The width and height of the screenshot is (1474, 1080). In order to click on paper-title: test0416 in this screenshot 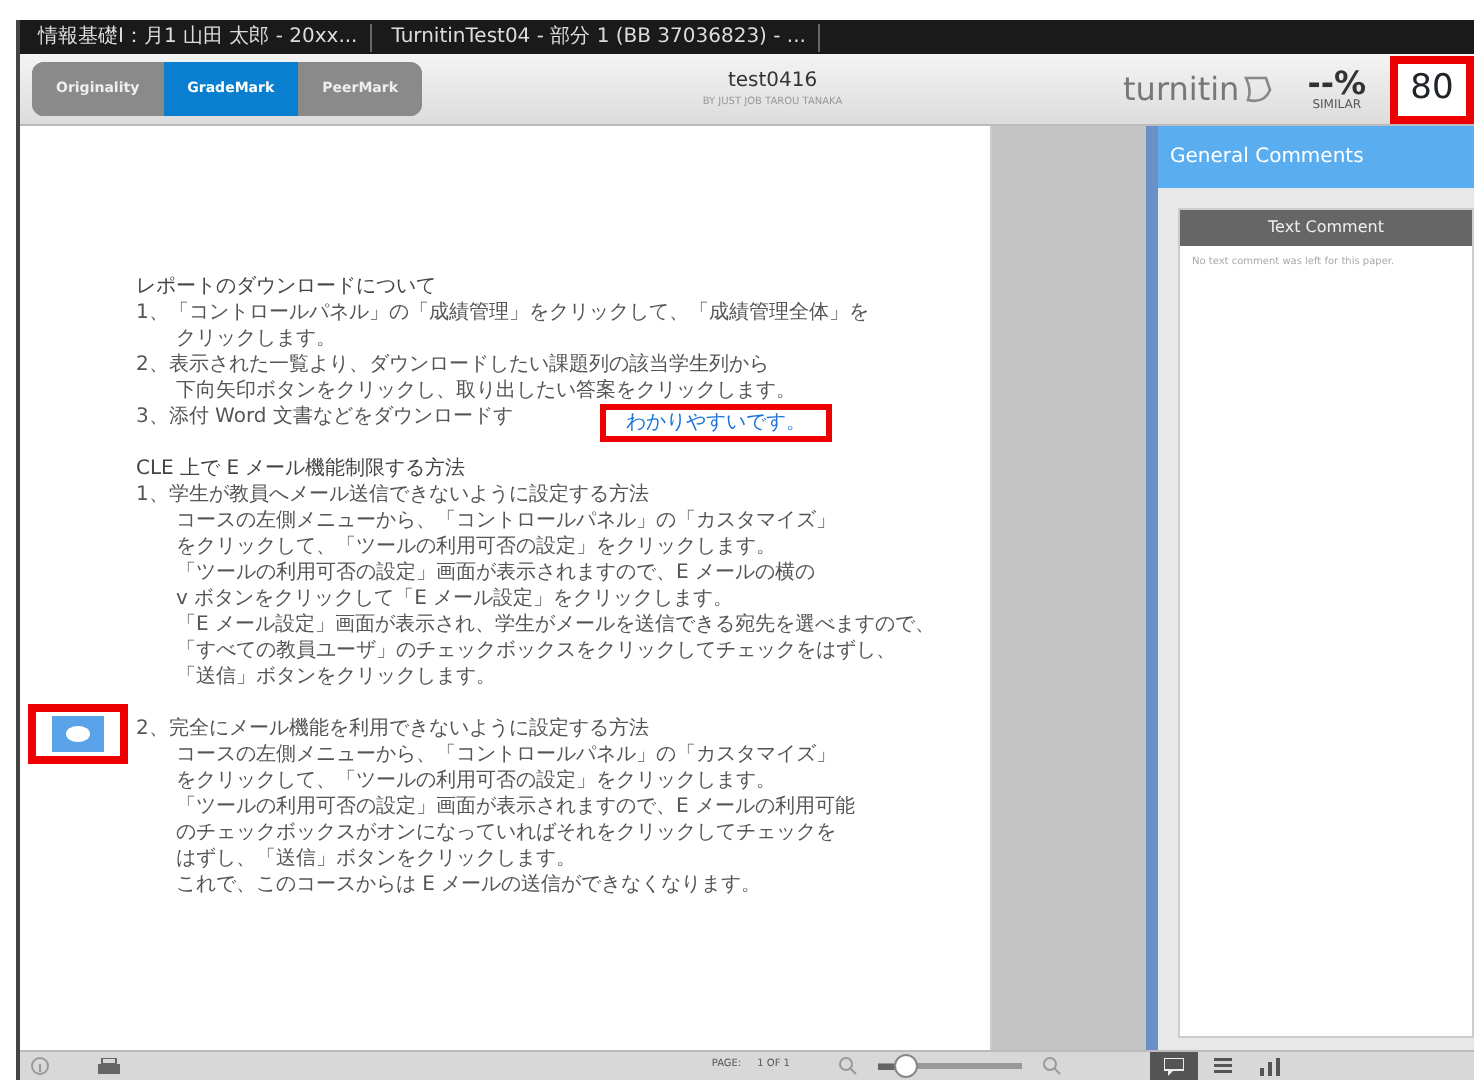, I will do `click(772, 81)`.